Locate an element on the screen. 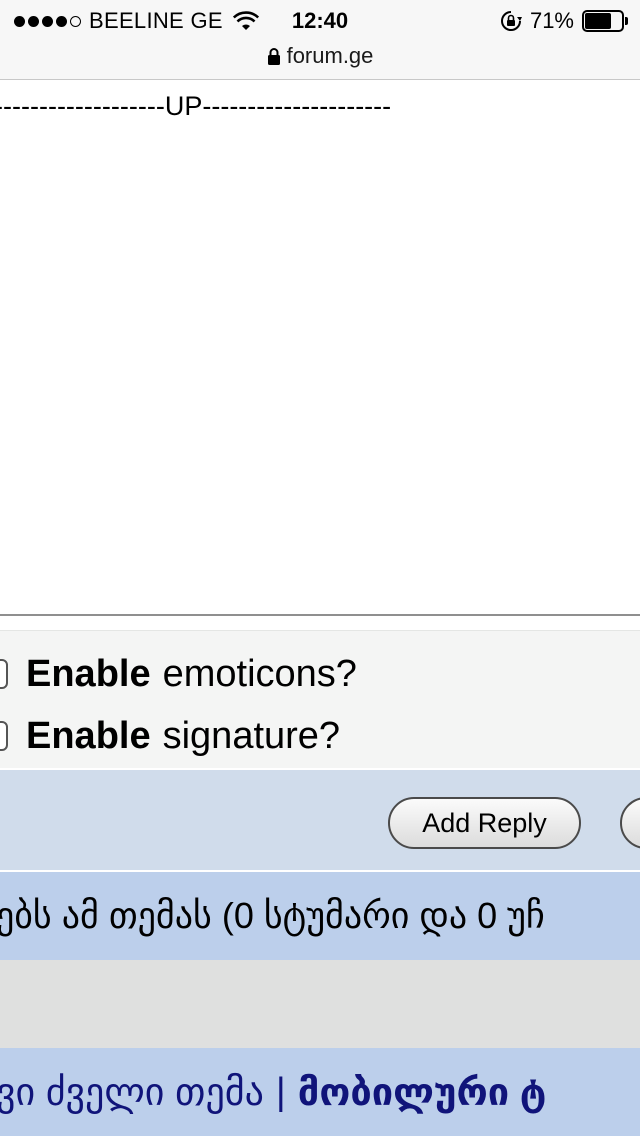 Image resolution: width=640 pixels, height=1136 pixels. padlock-icon is located at coordinates (273, 56).